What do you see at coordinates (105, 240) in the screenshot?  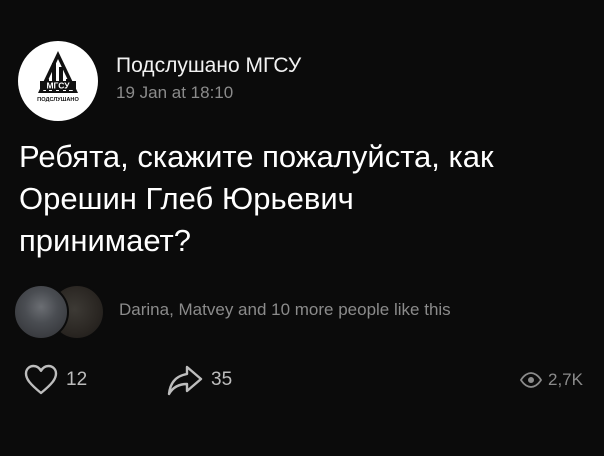 I see `post-text-line: принимает?` at bounding box center [105, 240].